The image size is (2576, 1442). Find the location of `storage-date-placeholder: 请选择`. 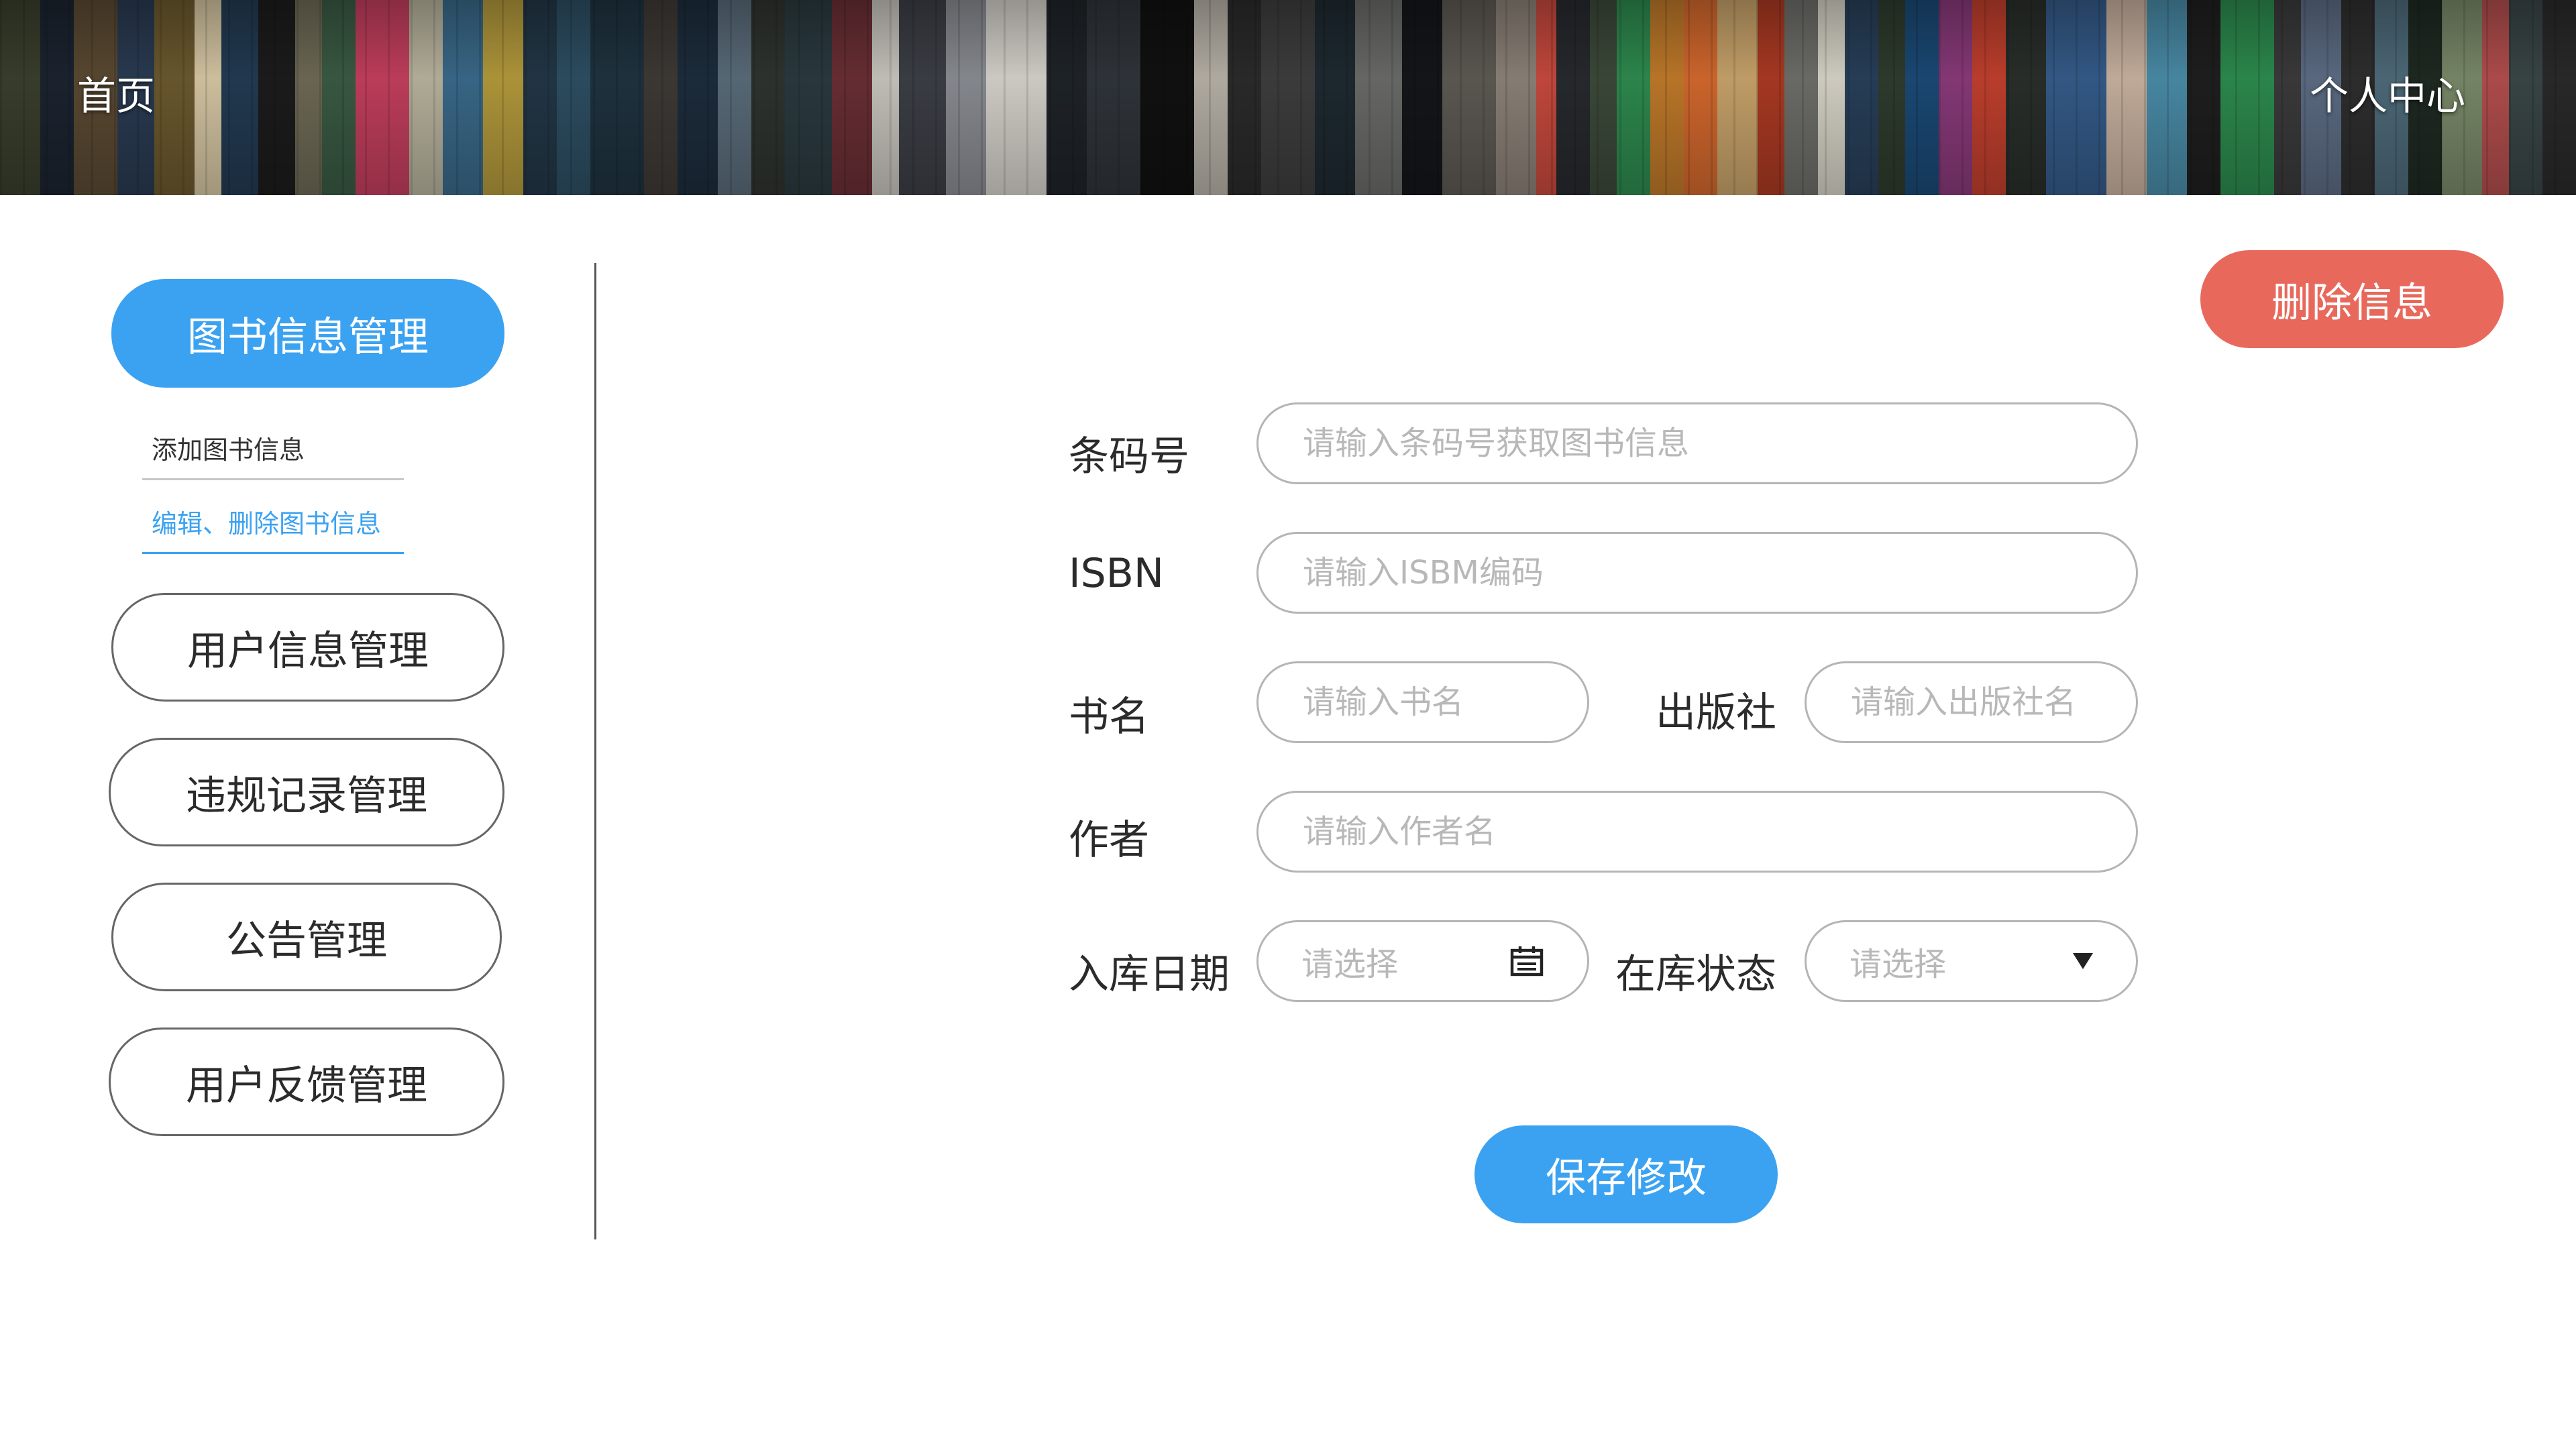

storage-date-placeholder: 请选择 is located at coordinates (1350, 964).